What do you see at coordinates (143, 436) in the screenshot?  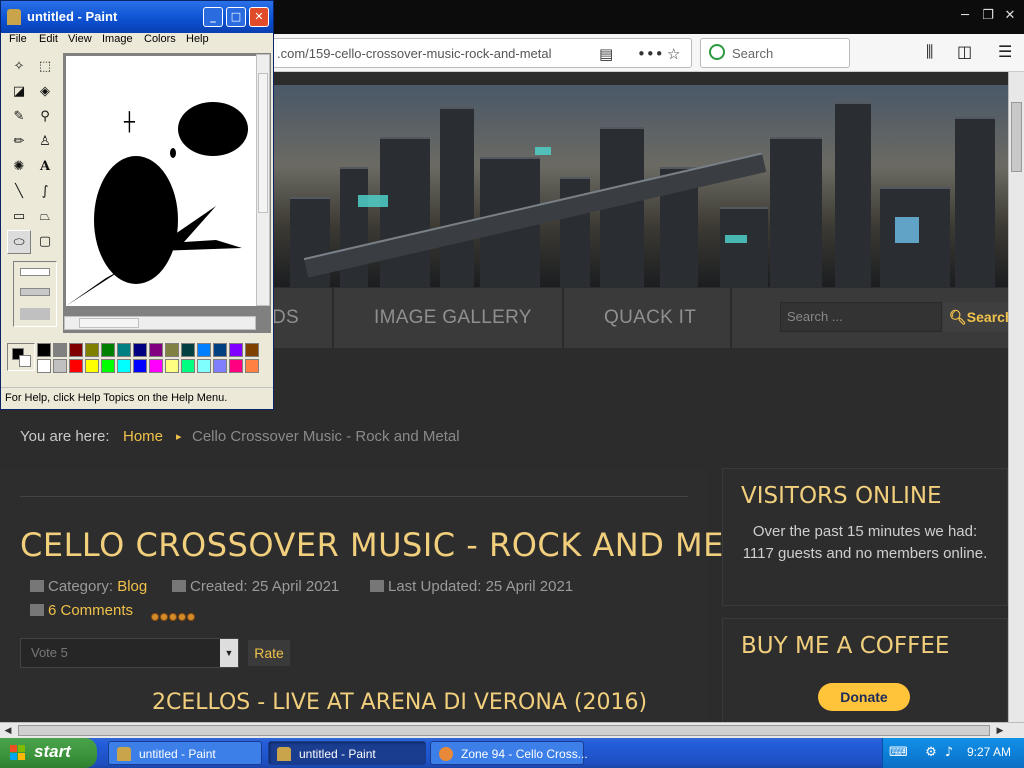 I see `breadcrumb-home-link: Home` at bounding box center [143, 436].